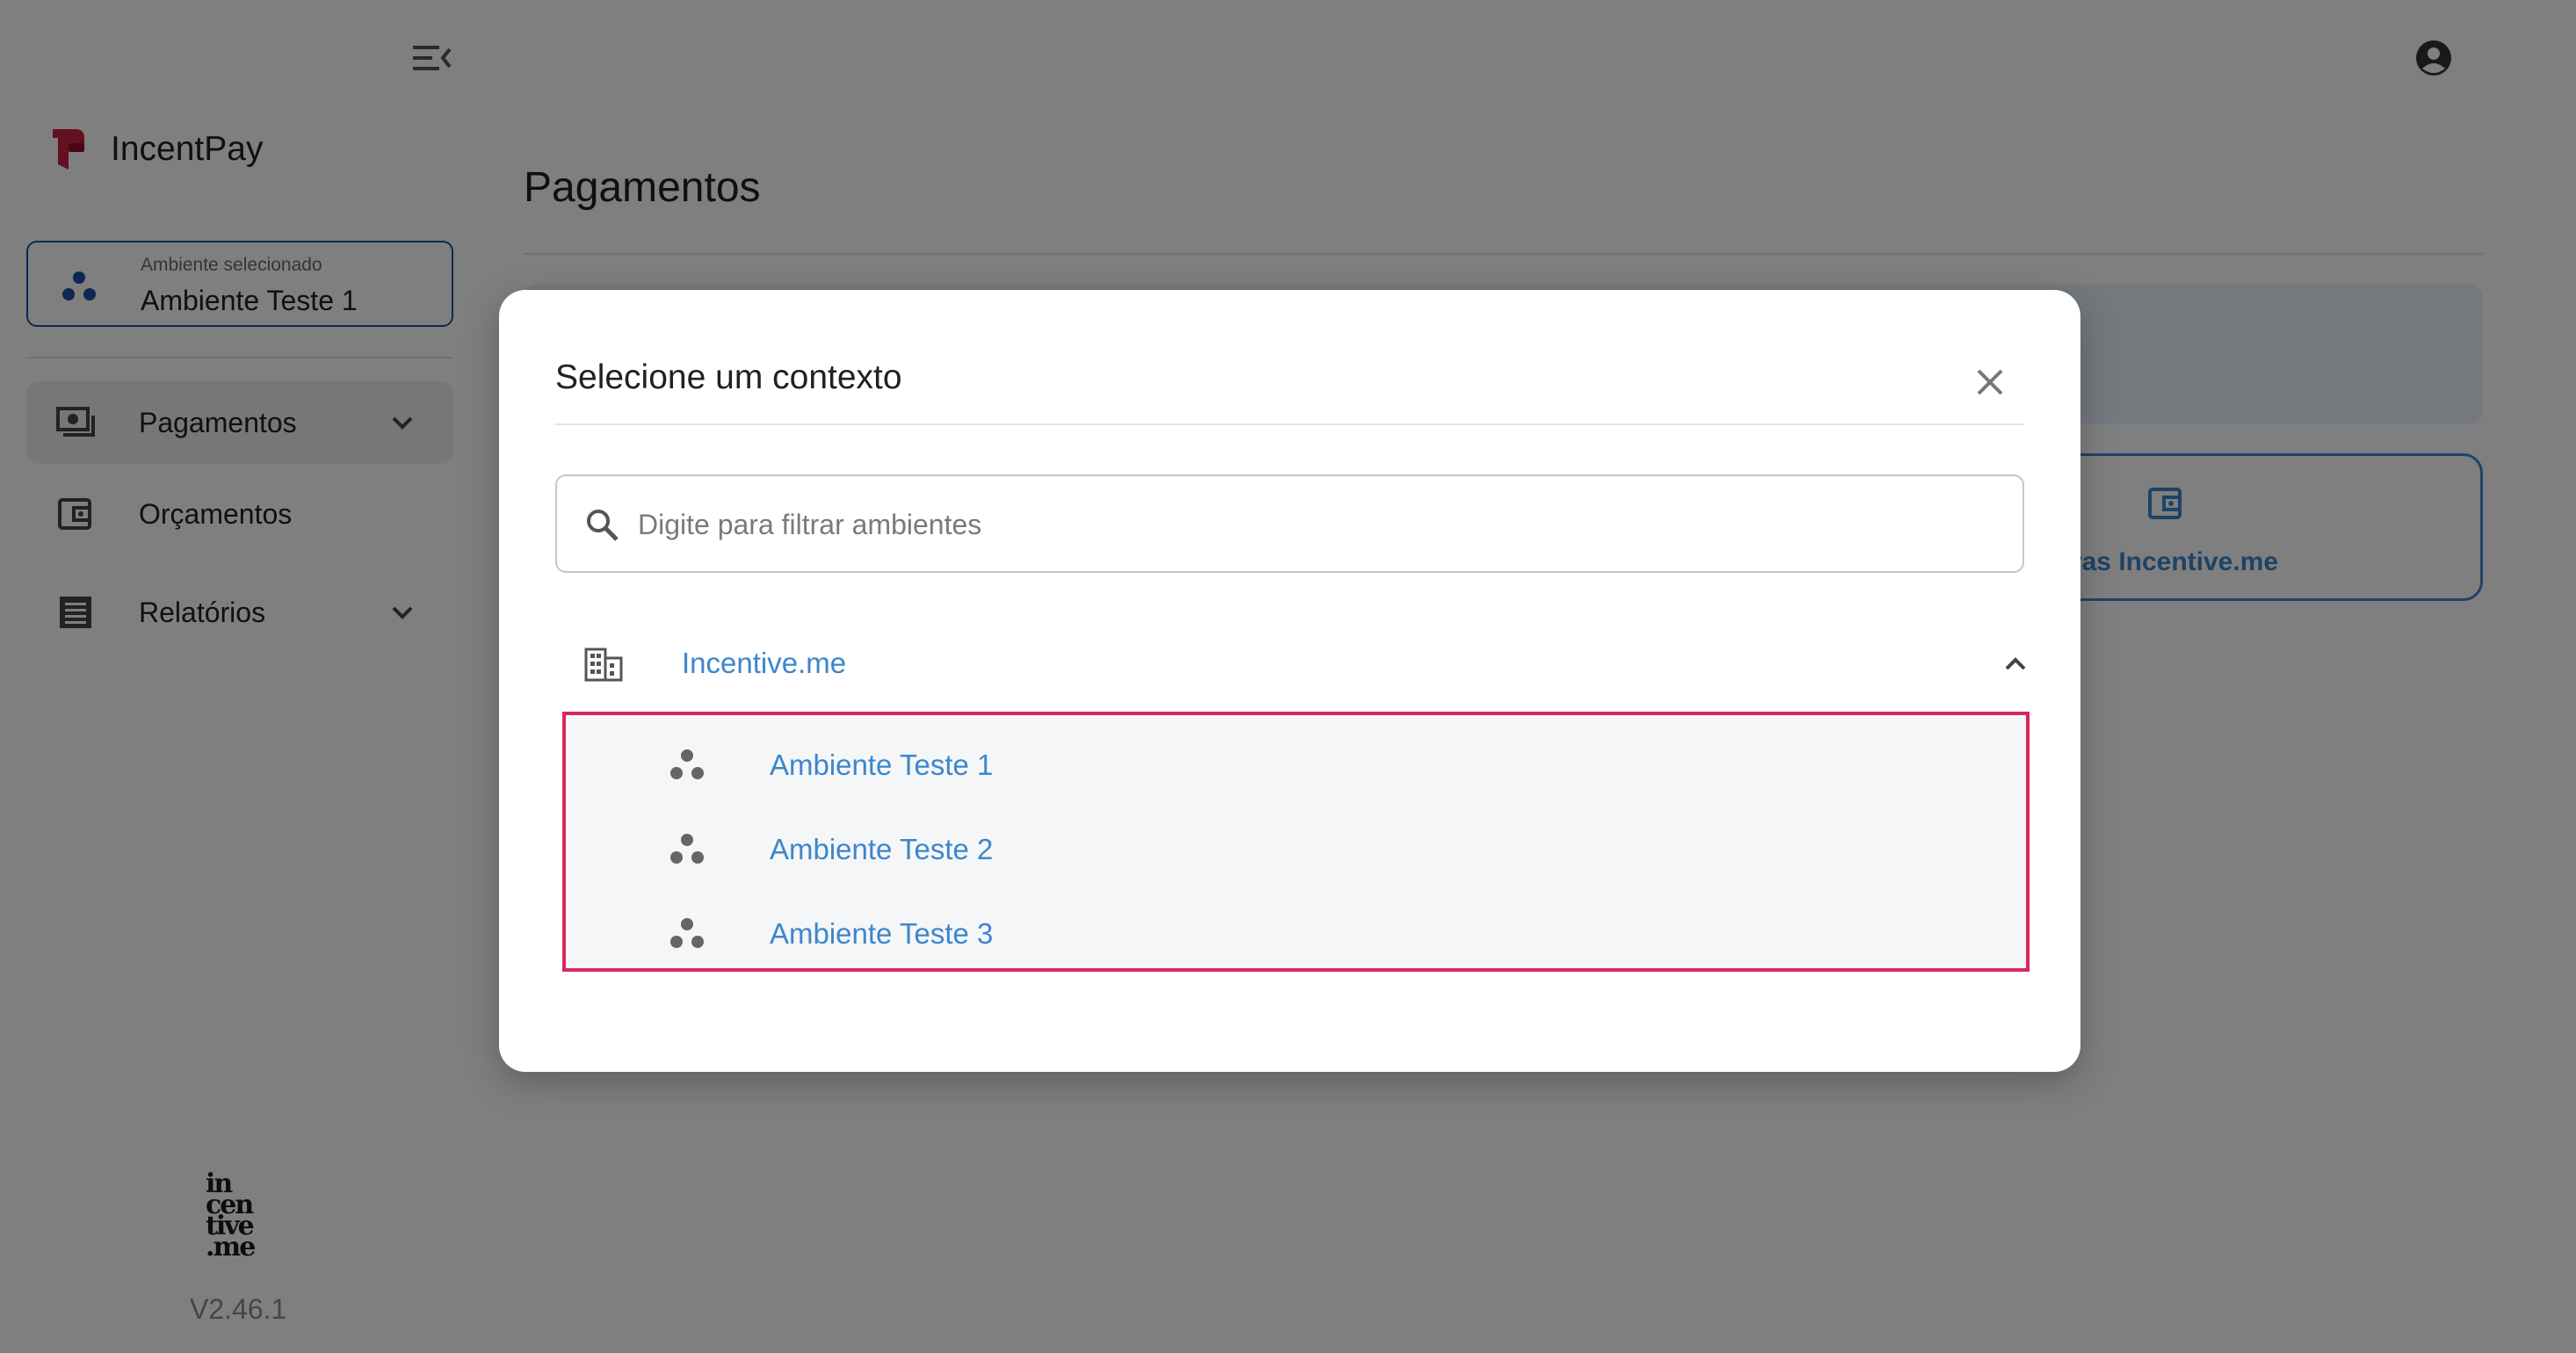 The height and width of the screenshot is (1353, 2576). I want to click on environment-filter-field, so click(1289, 523).